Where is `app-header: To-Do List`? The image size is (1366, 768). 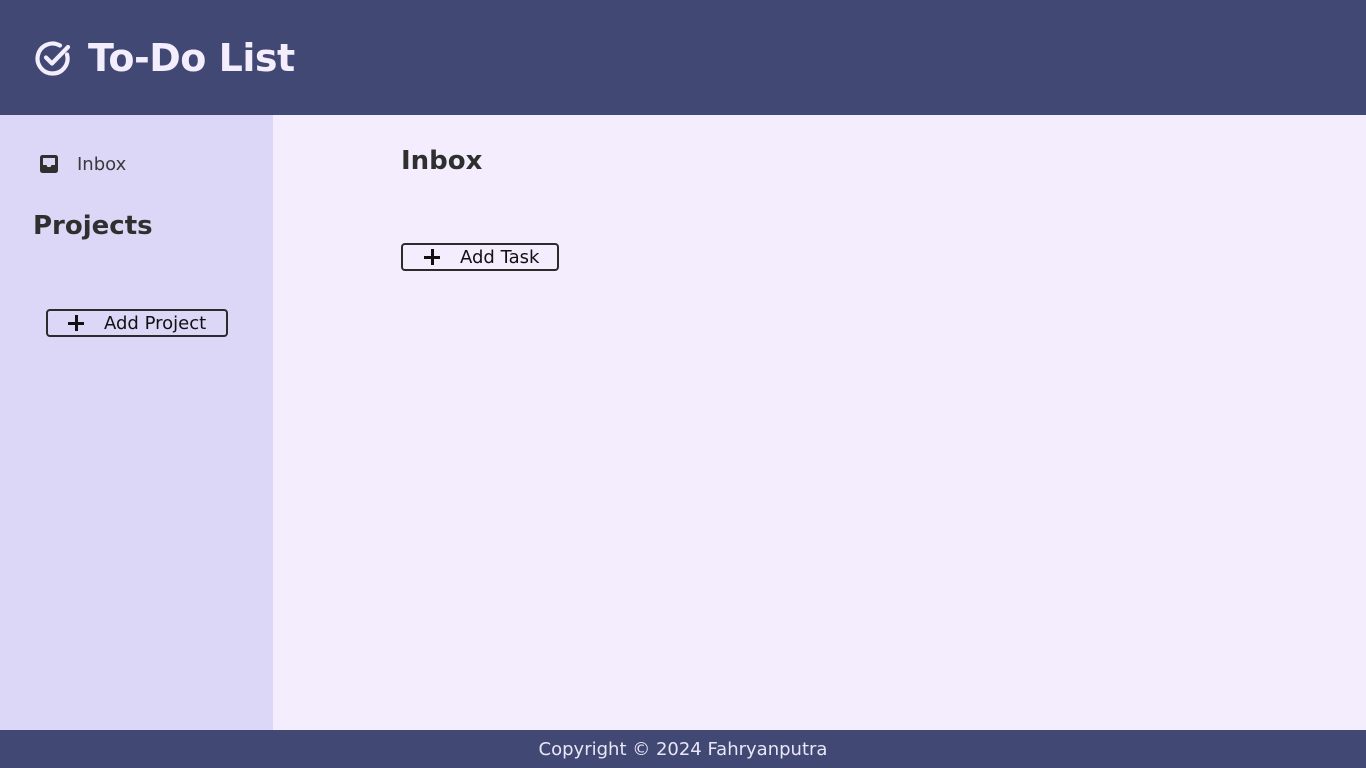
app-header: To-Do List is located at coordinates (683, 57).